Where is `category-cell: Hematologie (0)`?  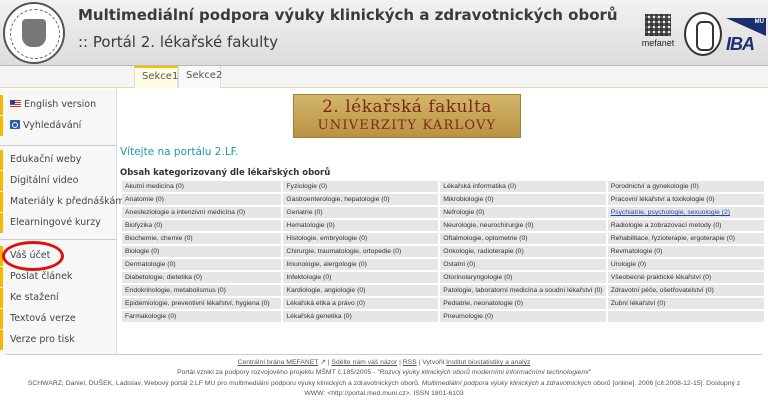
category-cell: Hematologie (0) is located at coordinates (361, 225).